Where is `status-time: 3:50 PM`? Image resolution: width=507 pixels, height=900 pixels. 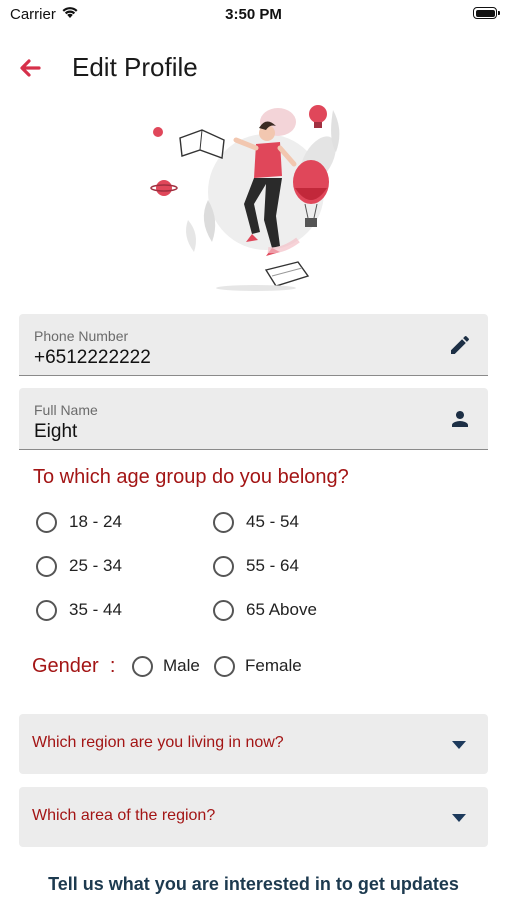 status-time: 3:50 PM is located at coordinates (253, 14).